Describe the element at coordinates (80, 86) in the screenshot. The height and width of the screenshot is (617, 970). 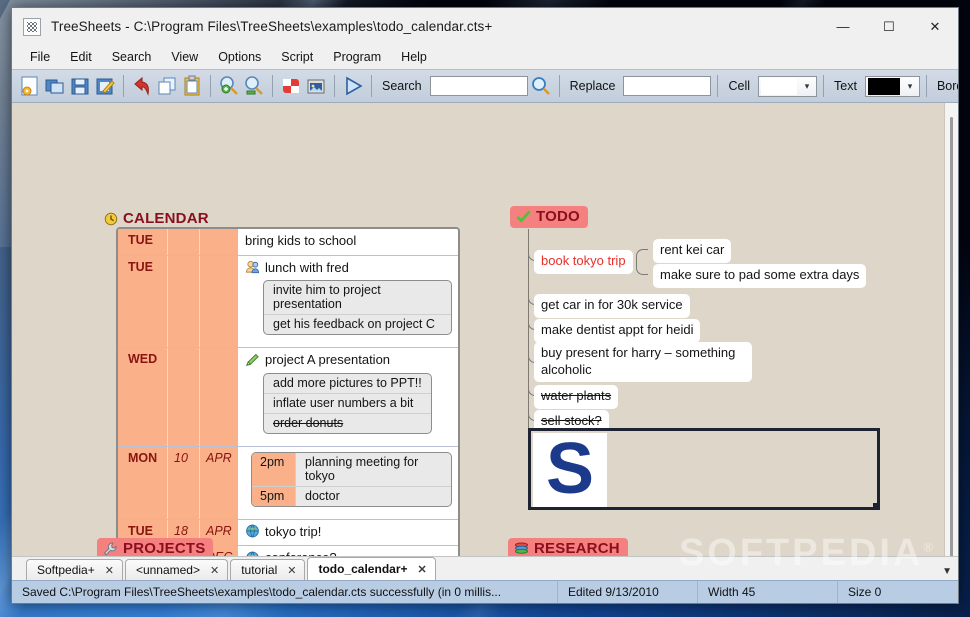
I see `save-icon` at that location.